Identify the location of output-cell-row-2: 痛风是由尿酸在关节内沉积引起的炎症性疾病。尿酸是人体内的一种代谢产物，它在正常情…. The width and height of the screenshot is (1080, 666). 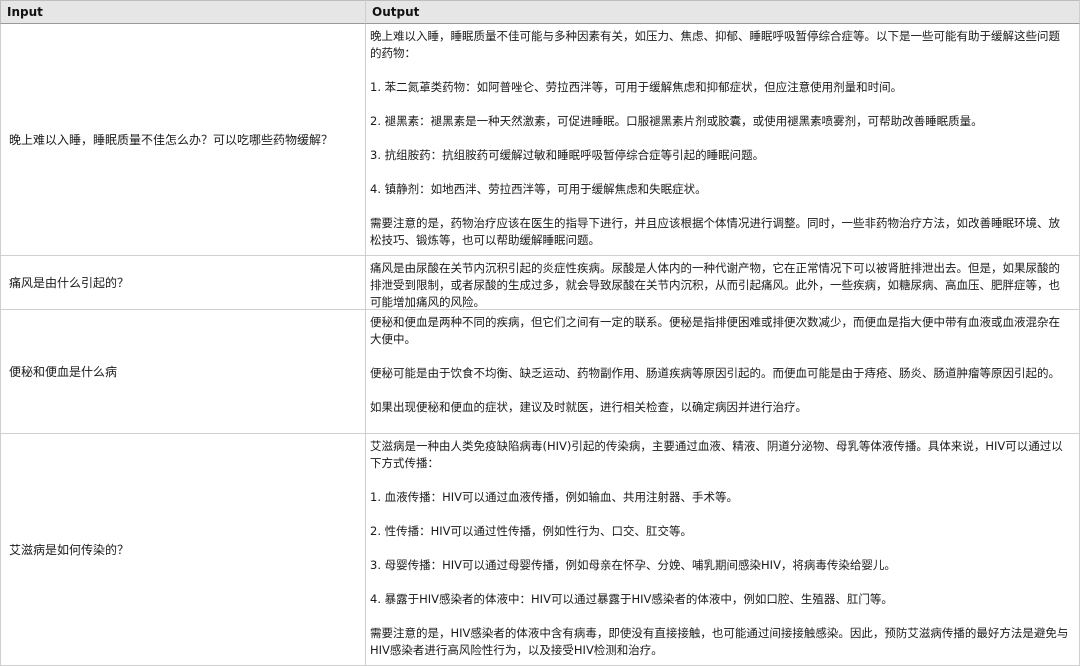
(723, 283).